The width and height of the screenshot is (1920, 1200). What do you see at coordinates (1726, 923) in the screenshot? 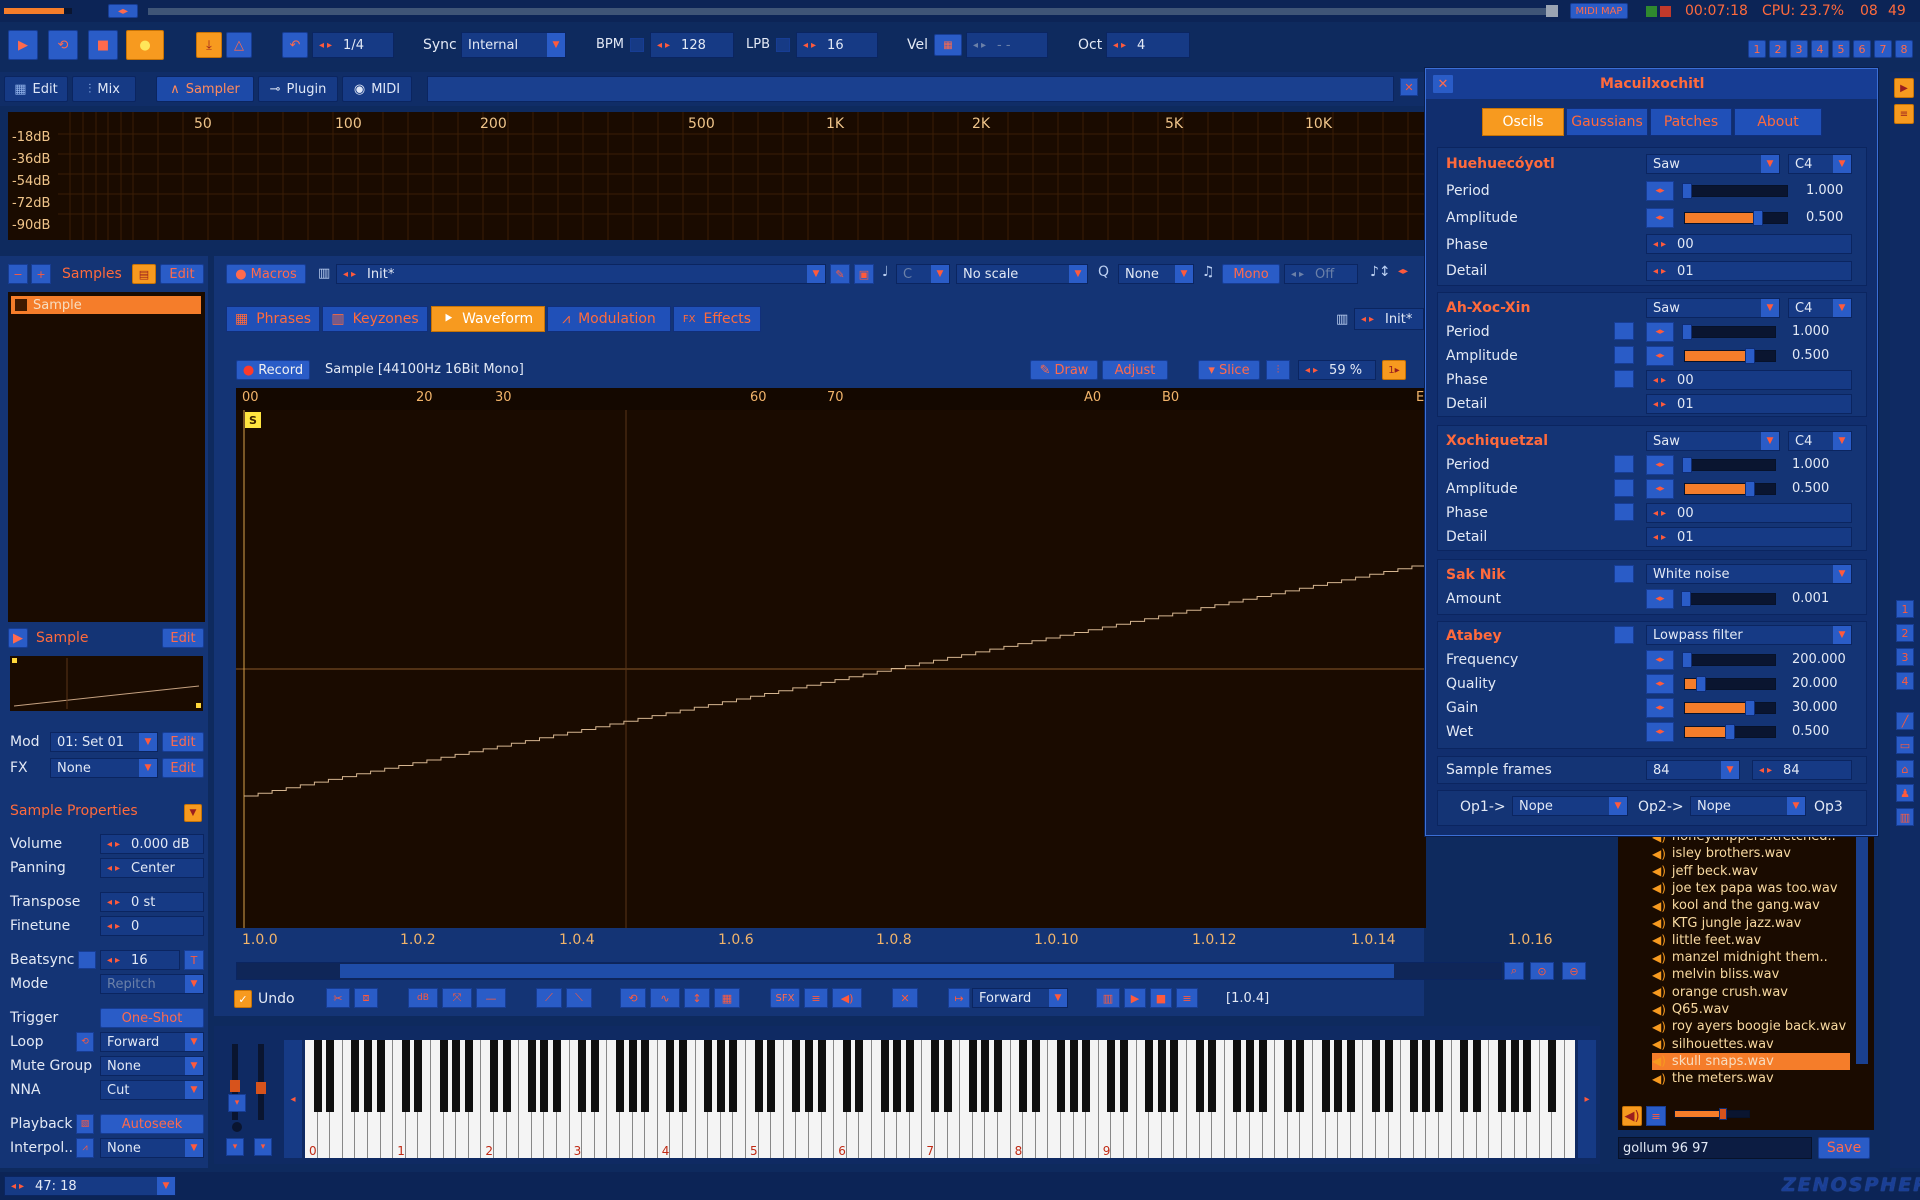
I see `file-list-item: ◀) KTG jungle jazz.wav` at bounding box center [1726, 923].